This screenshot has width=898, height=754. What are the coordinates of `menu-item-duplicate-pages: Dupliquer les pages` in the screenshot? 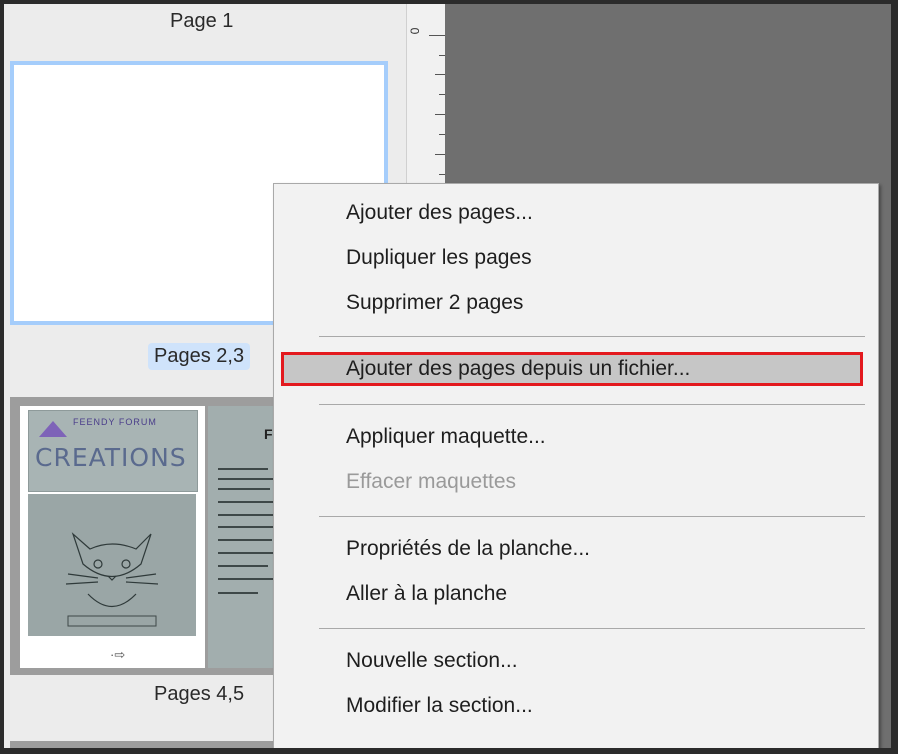 It's located at (439, 258).